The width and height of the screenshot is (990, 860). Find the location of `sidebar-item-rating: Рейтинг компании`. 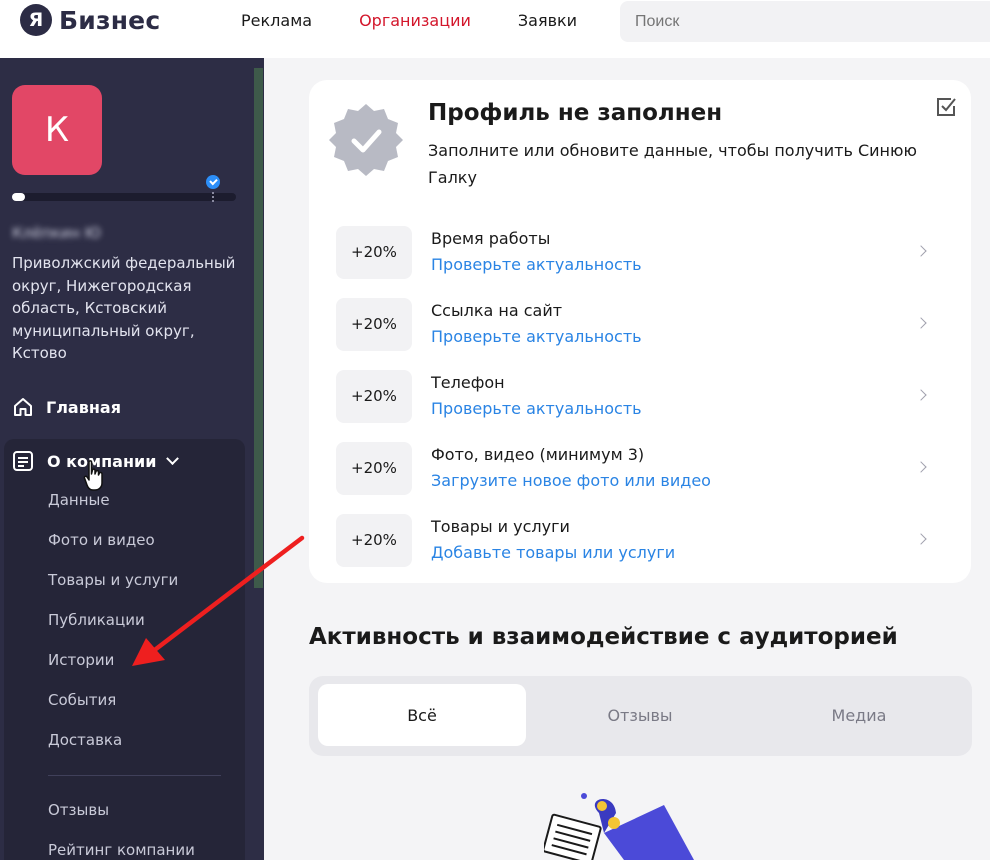

sidebar-item-rating: Рейтинг компании is located at coordinates (121, 850).